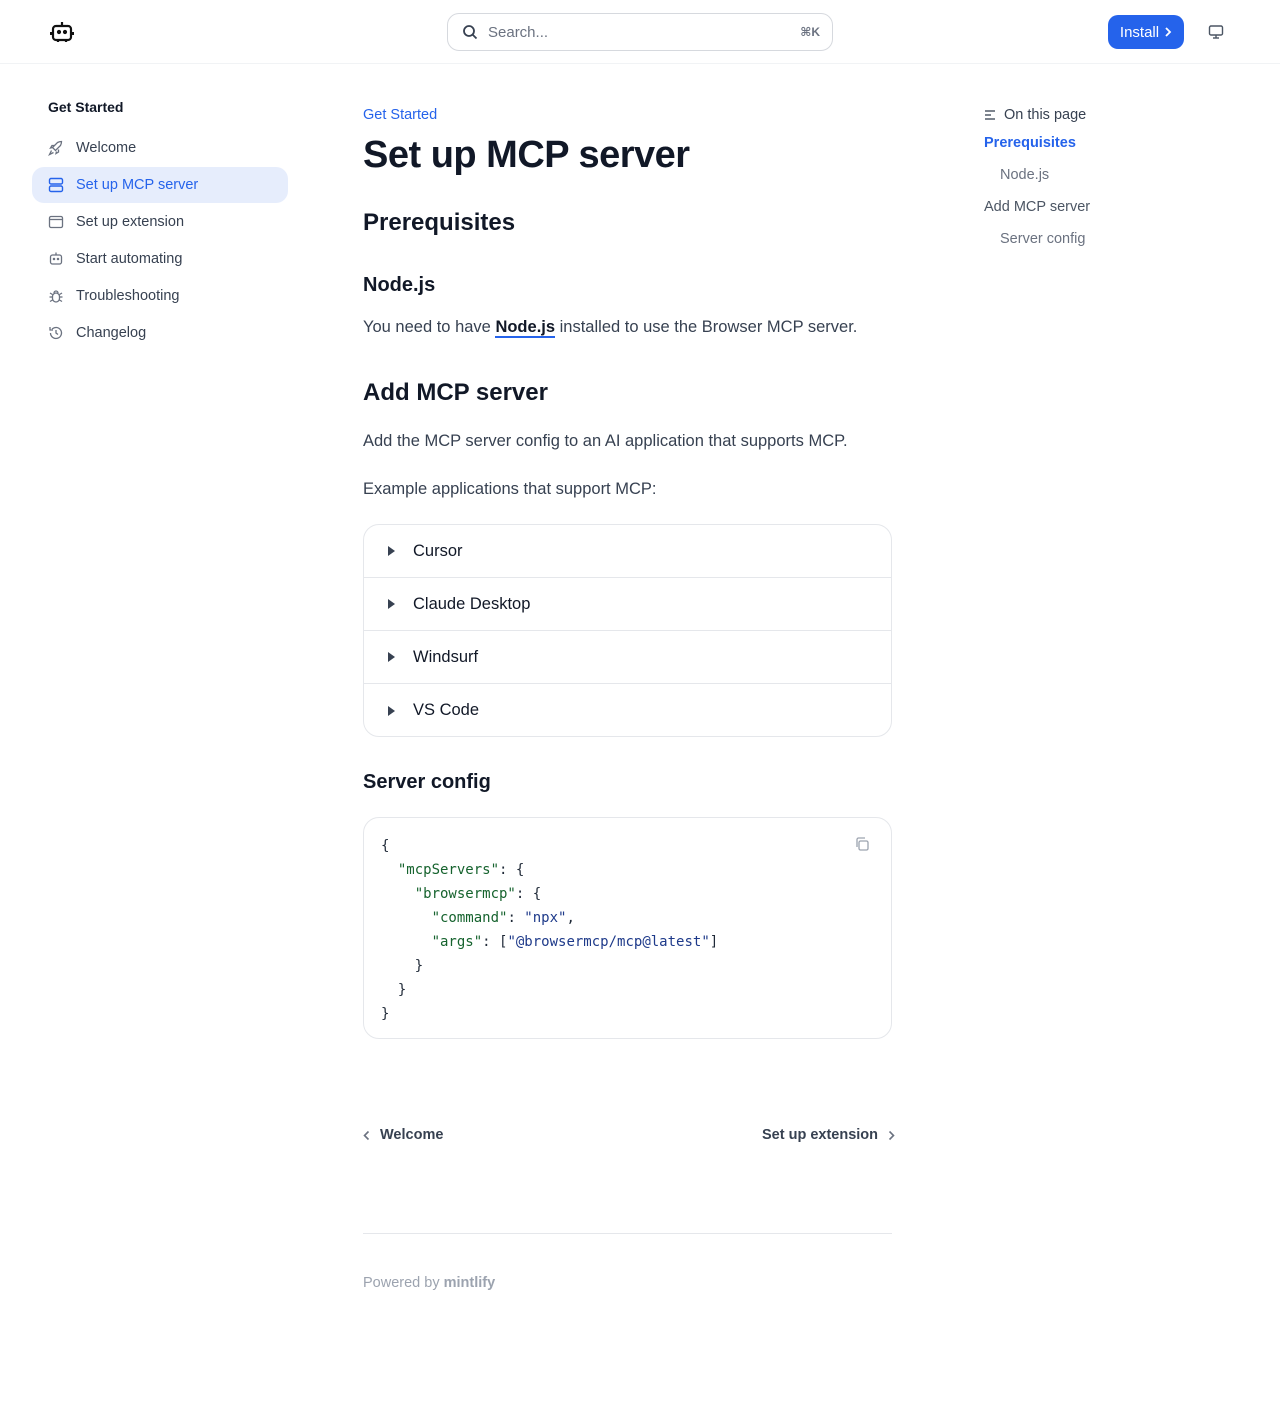 The width and height of the screenshot is (1280, 1406). Describe the element at coordinates (160, 333) in the screenshot. I see `sidebar-item-changelog: Changelog` at that location.